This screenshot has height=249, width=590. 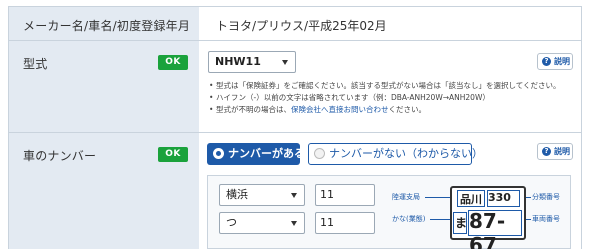 I want to click on model-note-suffix: ください。, so click(x=407, y=109).